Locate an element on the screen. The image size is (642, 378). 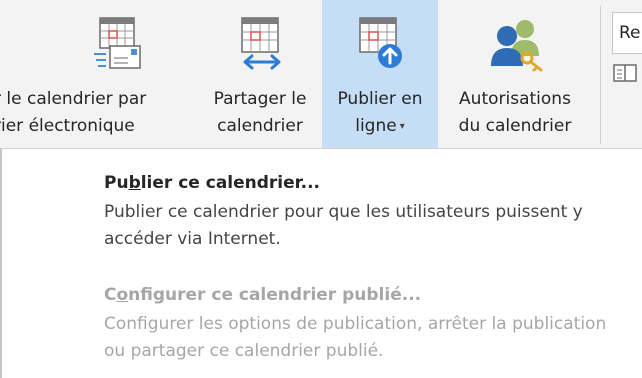
publish-calendar-icon is located at coordinates (380, 46).